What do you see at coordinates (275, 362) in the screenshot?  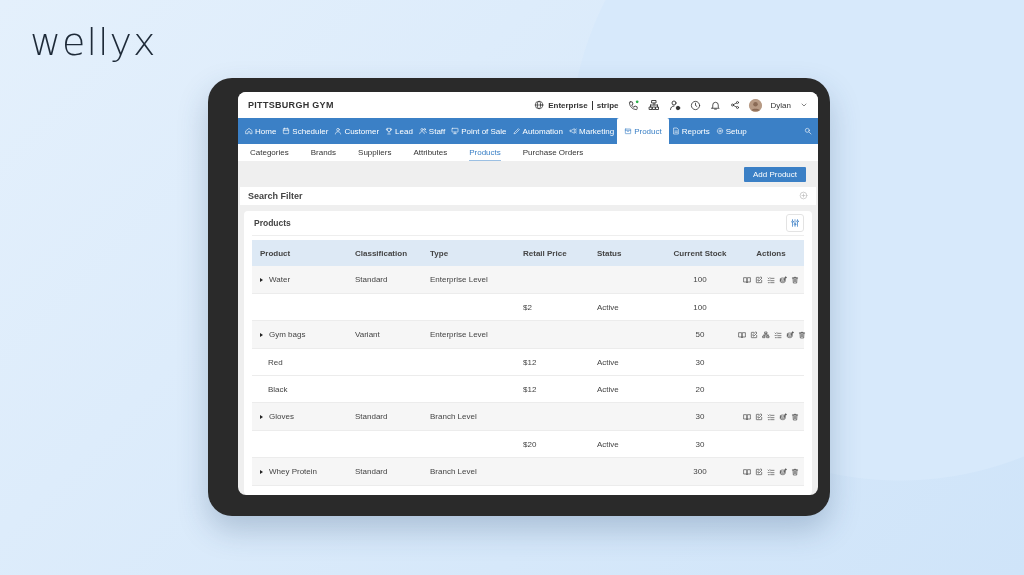 I see `product-name: Red` at bounding box center [275, 362].